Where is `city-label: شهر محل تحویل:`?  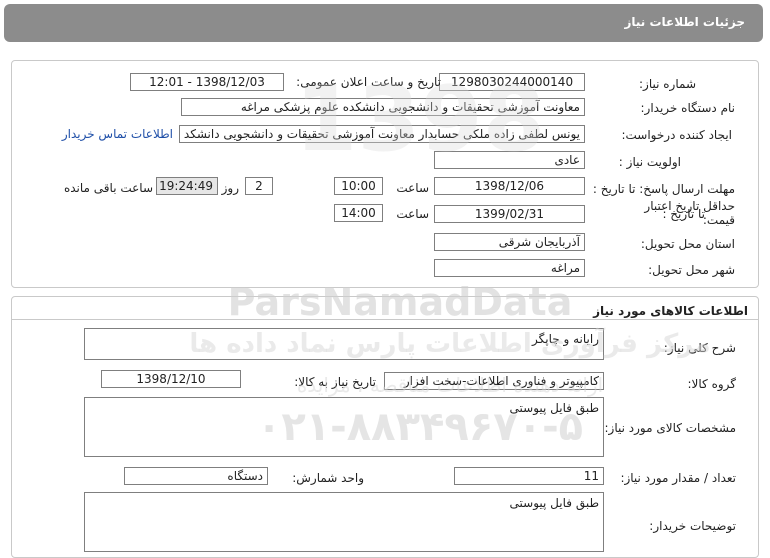
city-label: شهر محل تحویل: is located at coordinates (691, 270).